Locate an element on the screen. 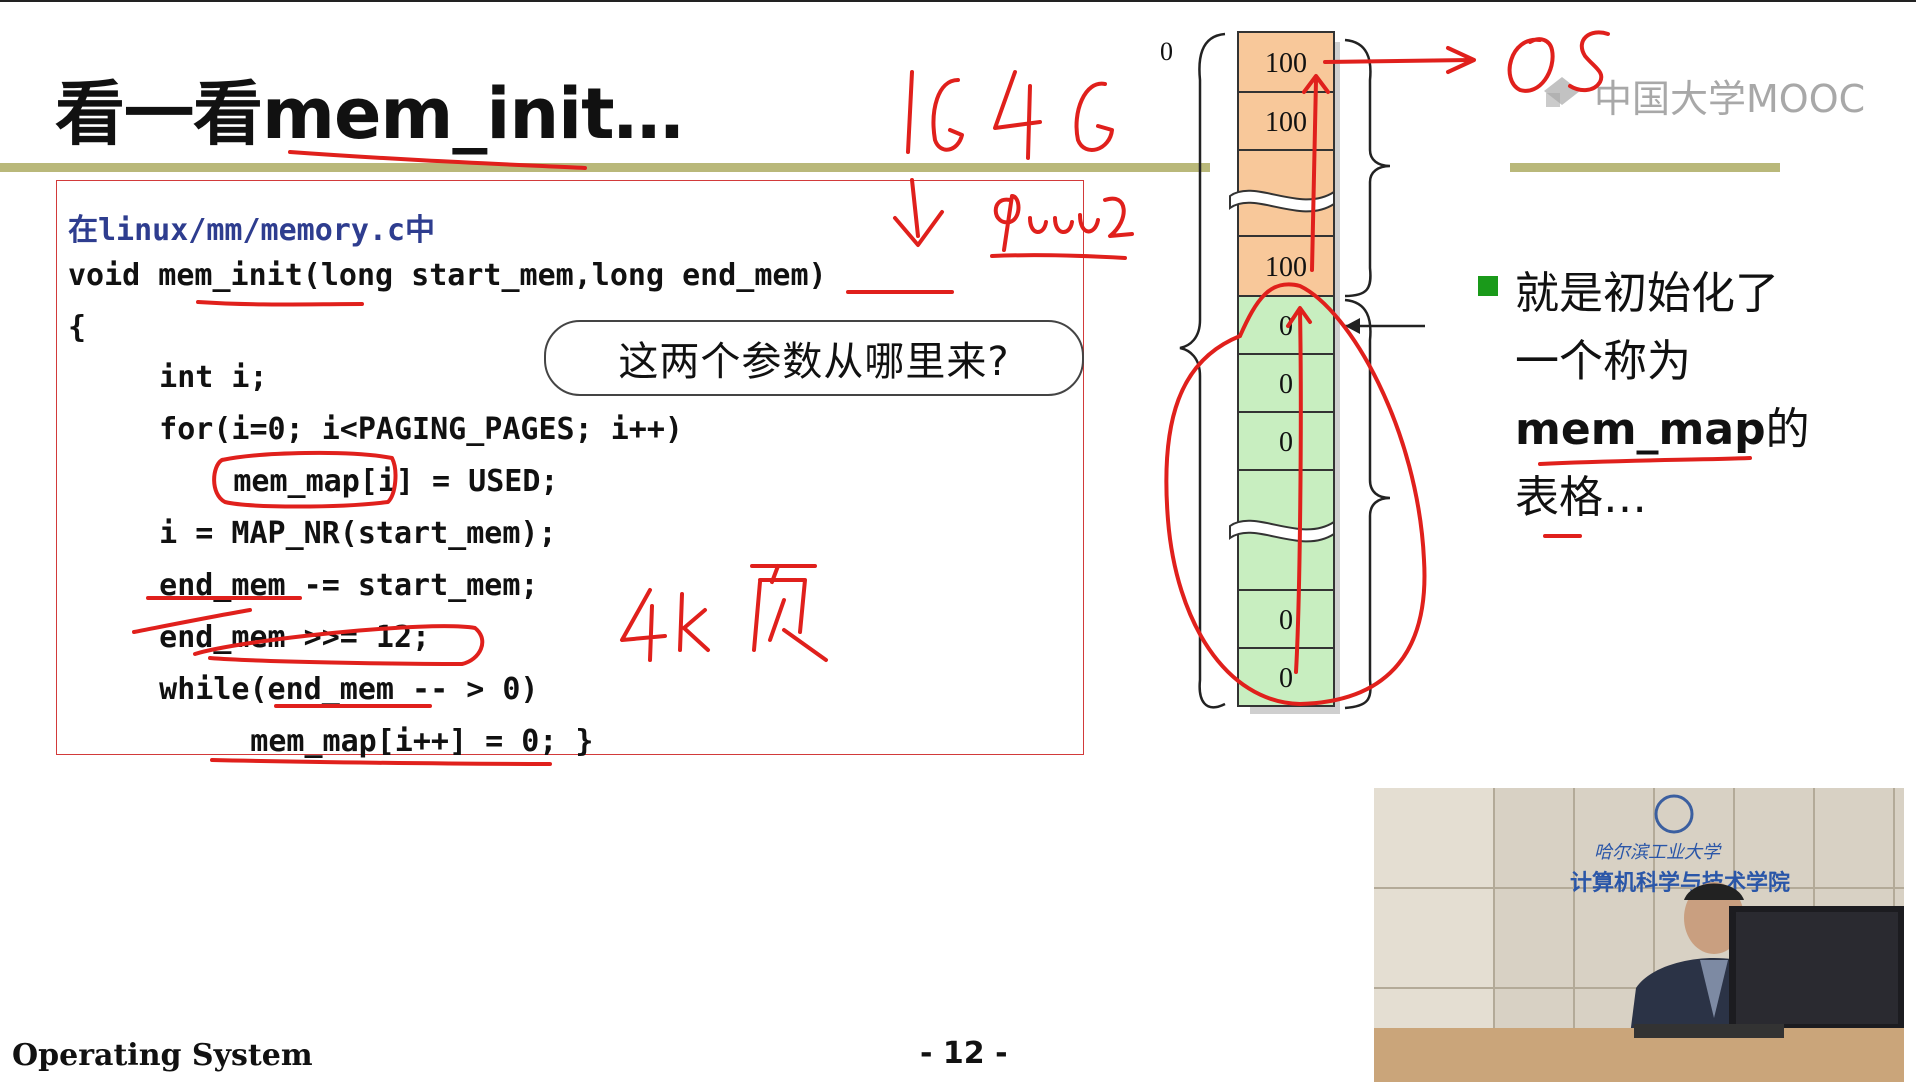 The width and height of the screenshot is (1916, 1082). memory-cells: 100 100 100 0 0 0 0 0 is located at coordinates (1286, 369).